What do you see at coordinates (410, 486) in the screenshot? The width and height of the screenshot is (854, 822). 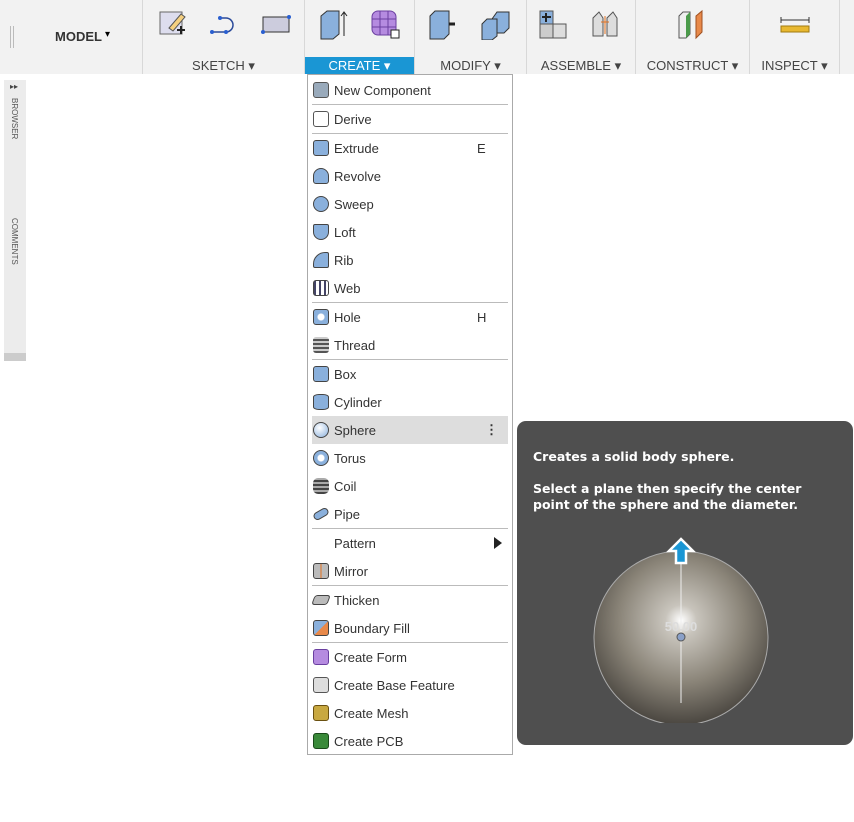 I see `menu-item-coil: Coil` at bounding box center [410, 486].